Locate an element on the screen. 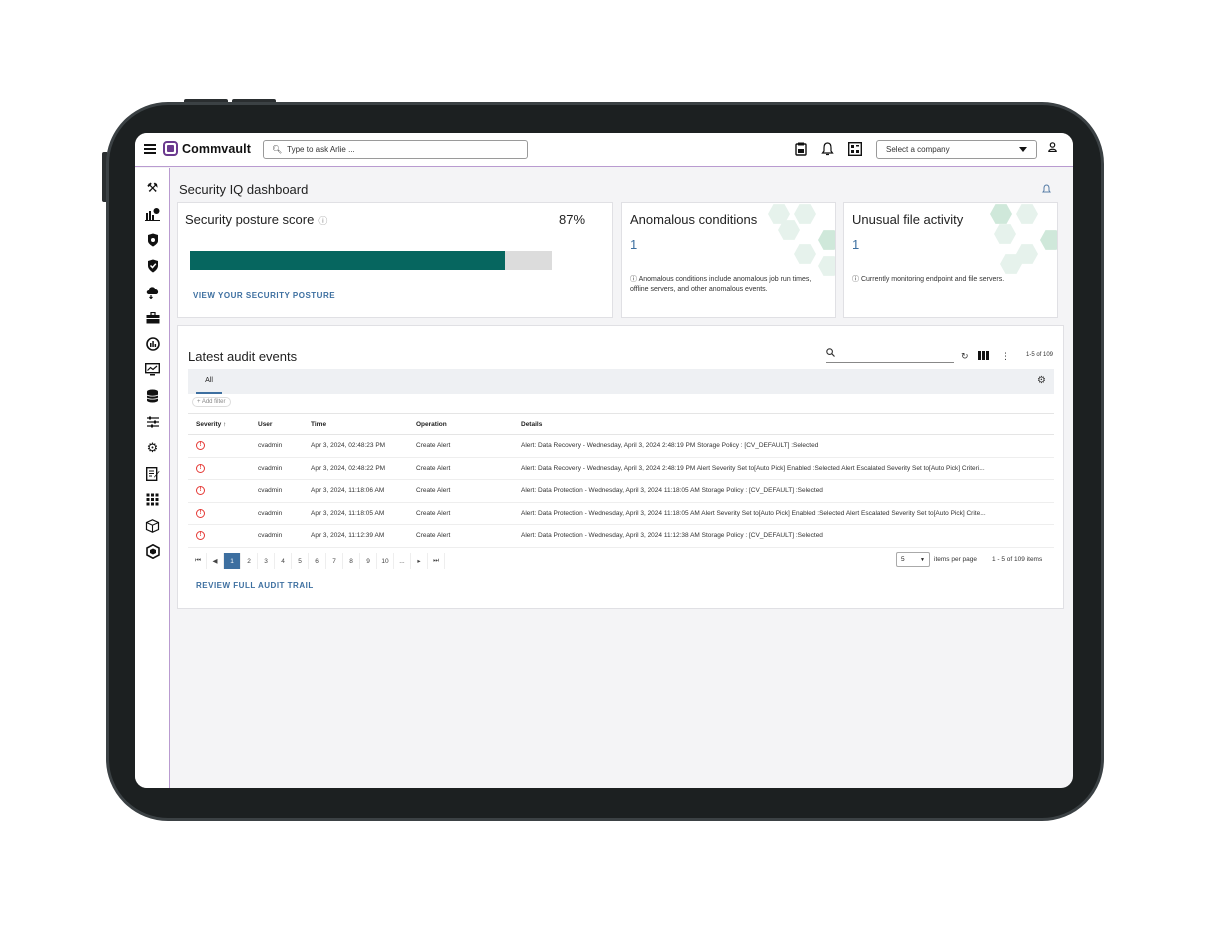 The width and height of the screenshot is (1208, 929). columns-icon is located at coordinates (983, 356).